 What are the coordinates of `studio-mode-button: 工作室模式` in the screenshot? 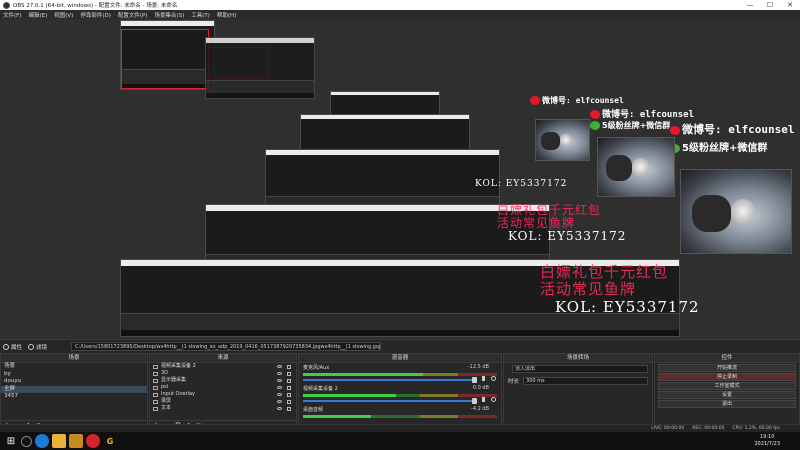 It's located at (727, 386).